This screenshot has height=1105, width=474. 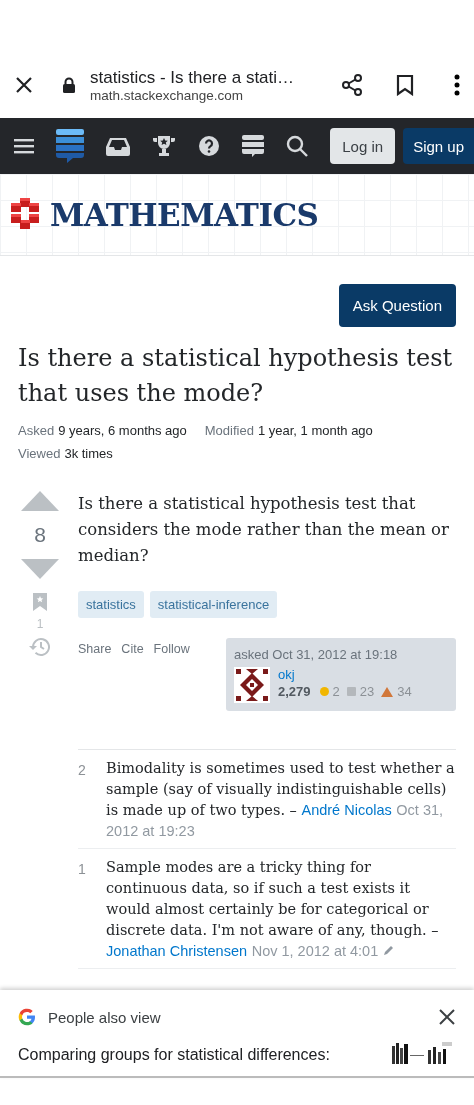 What do you see at coordinates (252, 685) in the screenshot?
I see `avatar-icon` at bounding box center [252, 685].